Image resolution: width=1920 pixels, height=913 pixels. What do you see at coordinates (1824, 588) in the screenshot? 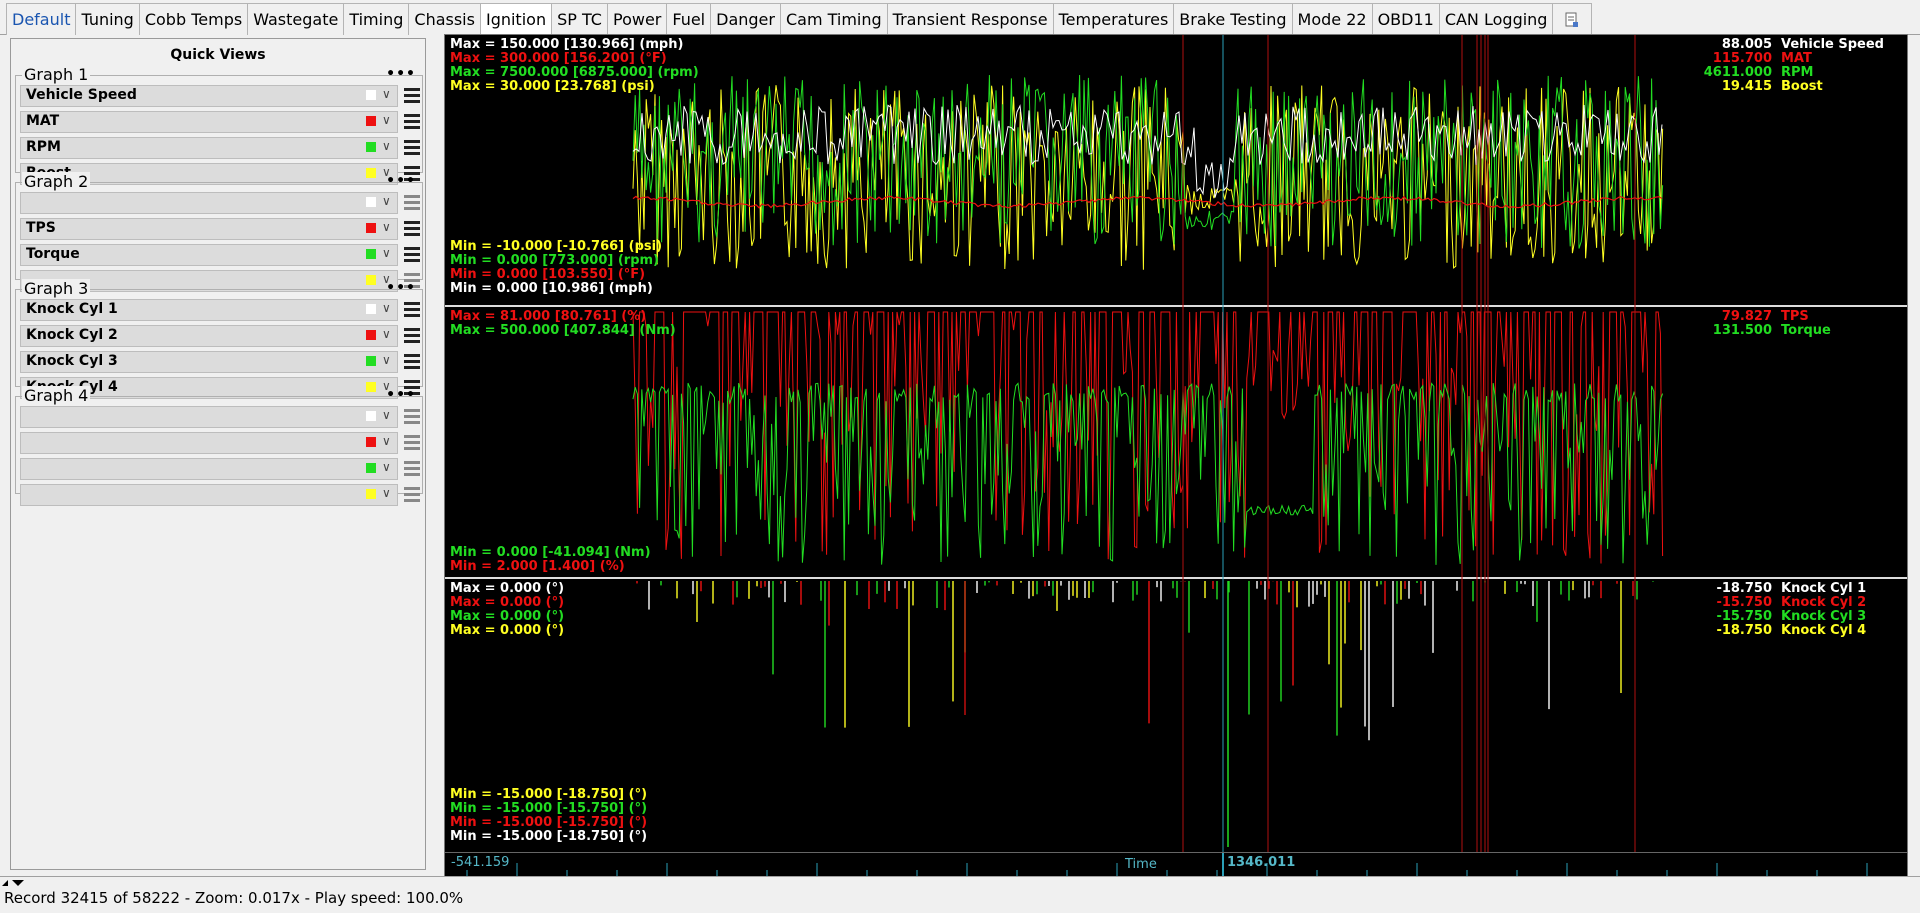
I see `channel-readout-name: Knock Cyl 1` at bounding box center [1824, 588].